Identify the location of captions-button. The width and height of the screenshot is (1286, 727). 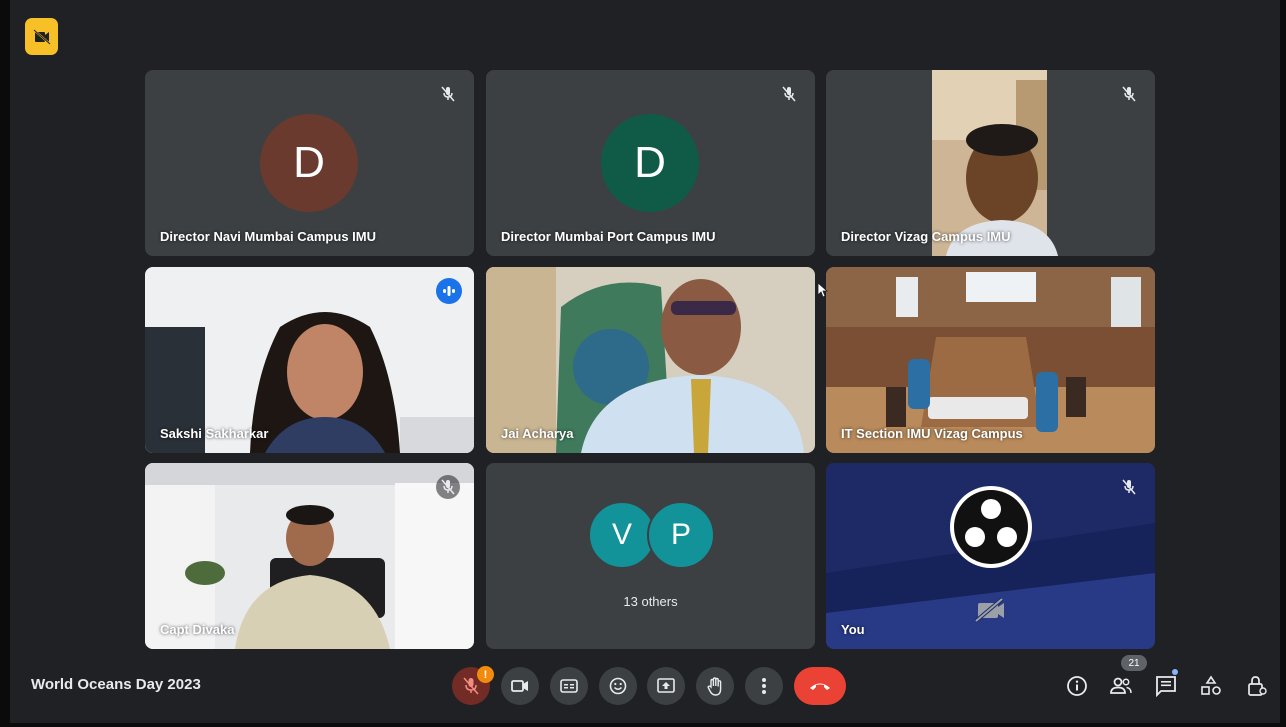
(569, 686).